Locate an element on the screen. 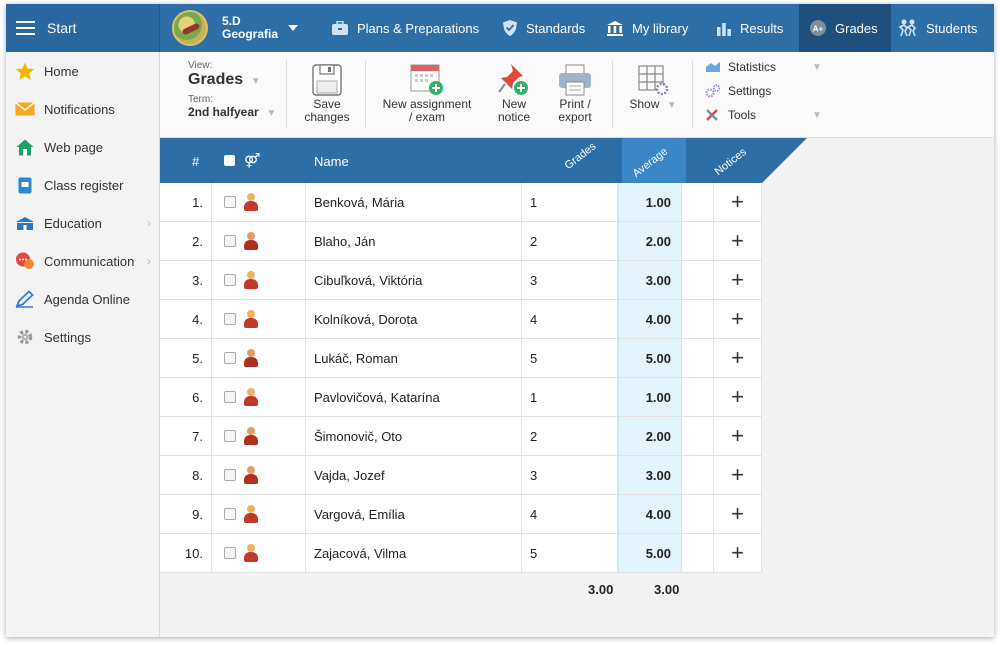  student-name: Vajda, Jozef is located at coordinates (414, 475).